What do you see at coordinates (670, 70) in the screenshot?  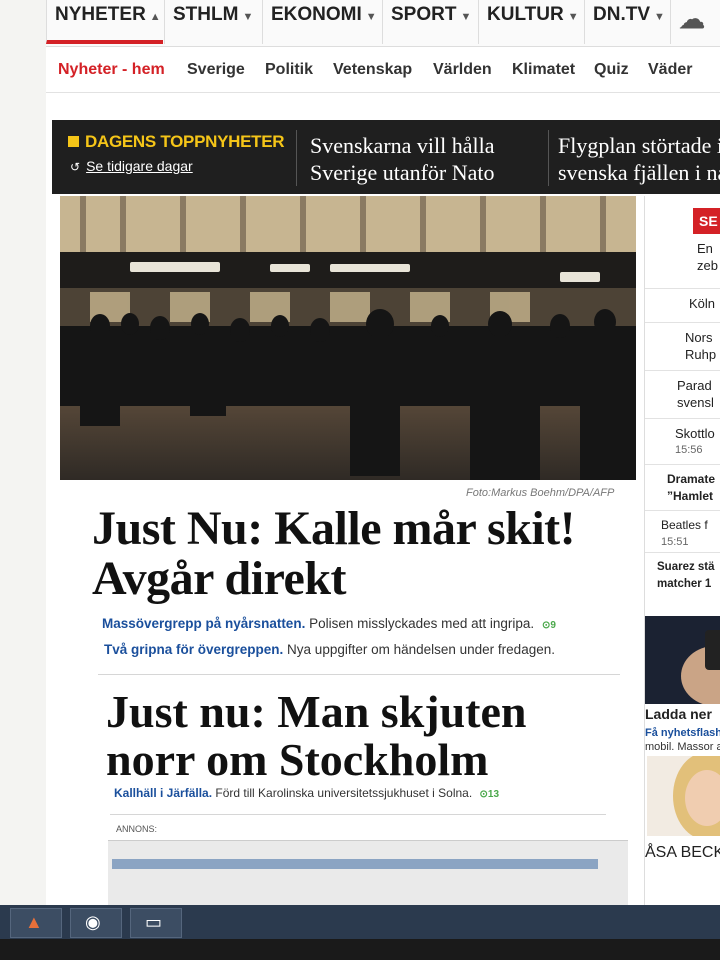 I see `subnav-vader: Väder` at bounding box center [670, 70].